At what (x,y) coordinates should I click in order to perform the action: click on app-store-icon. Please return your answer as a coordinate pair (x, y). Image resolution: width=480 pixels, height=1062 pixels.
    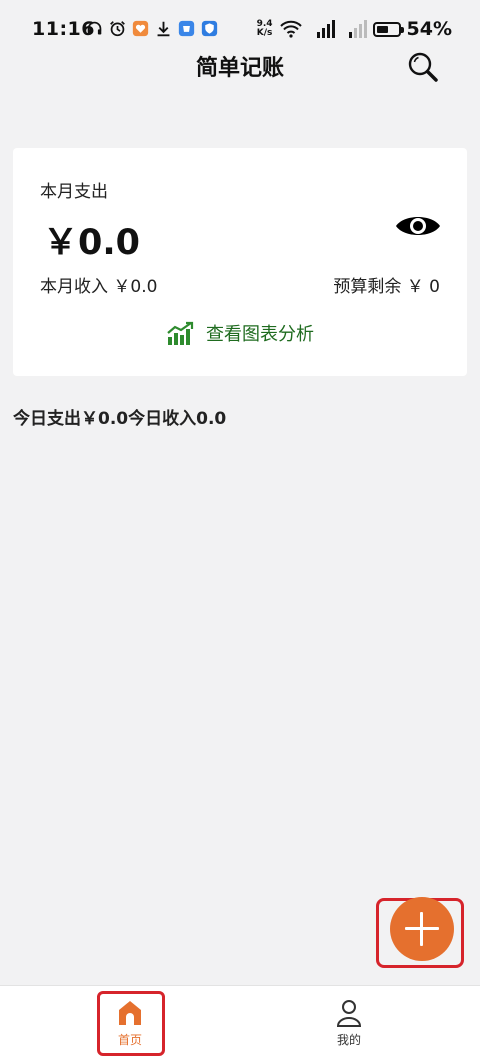
    Looking at the image, I should click on (186, 28).